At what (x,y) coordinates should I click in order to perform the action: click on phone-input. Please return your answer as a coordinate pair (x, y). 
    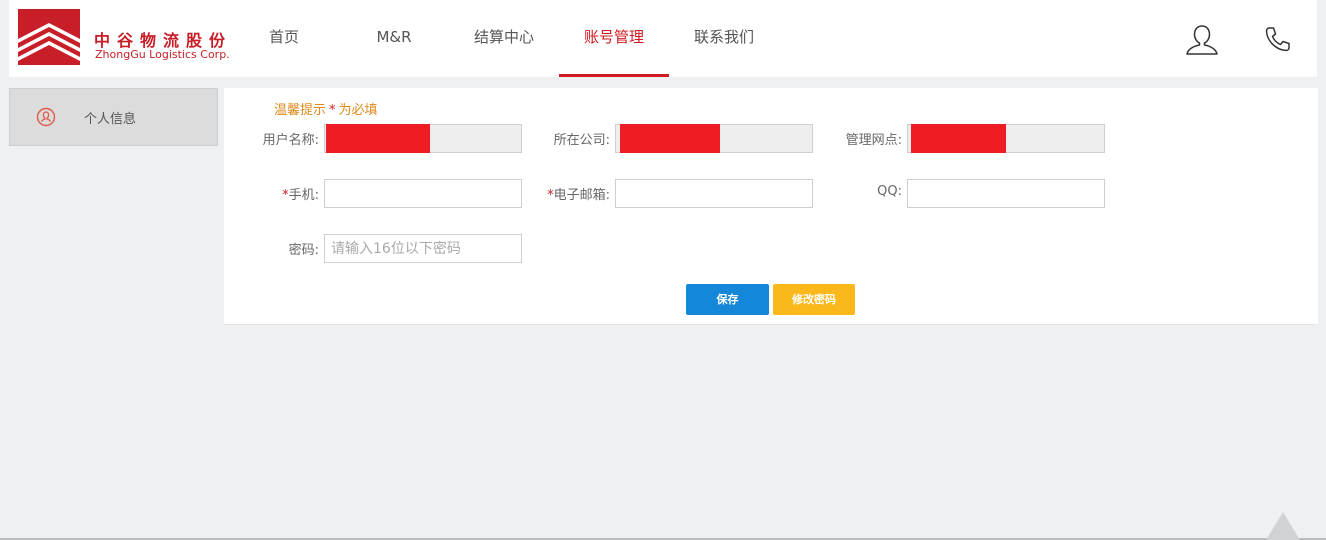
    Looking at the image, I should click on (423, 193).